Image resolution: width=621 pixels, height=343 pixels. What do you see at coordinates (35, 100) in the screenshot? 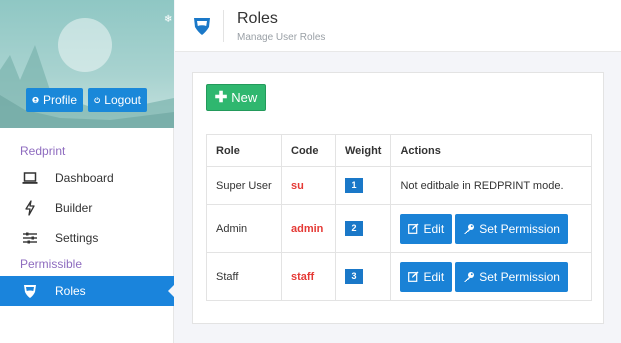
I see `user-circle-icon` at bounding box center [35, 100].